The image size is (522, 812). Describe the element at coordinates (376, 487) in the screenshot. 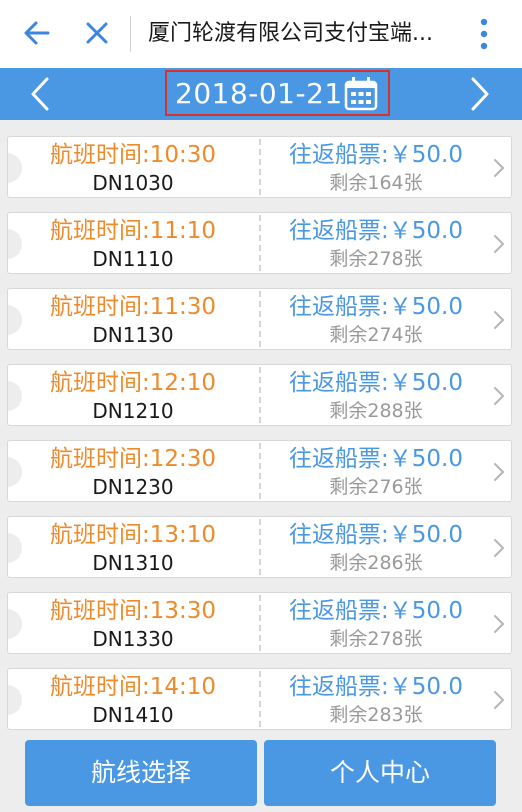

I see `tickets-remaining: 剩余276张` at that location.